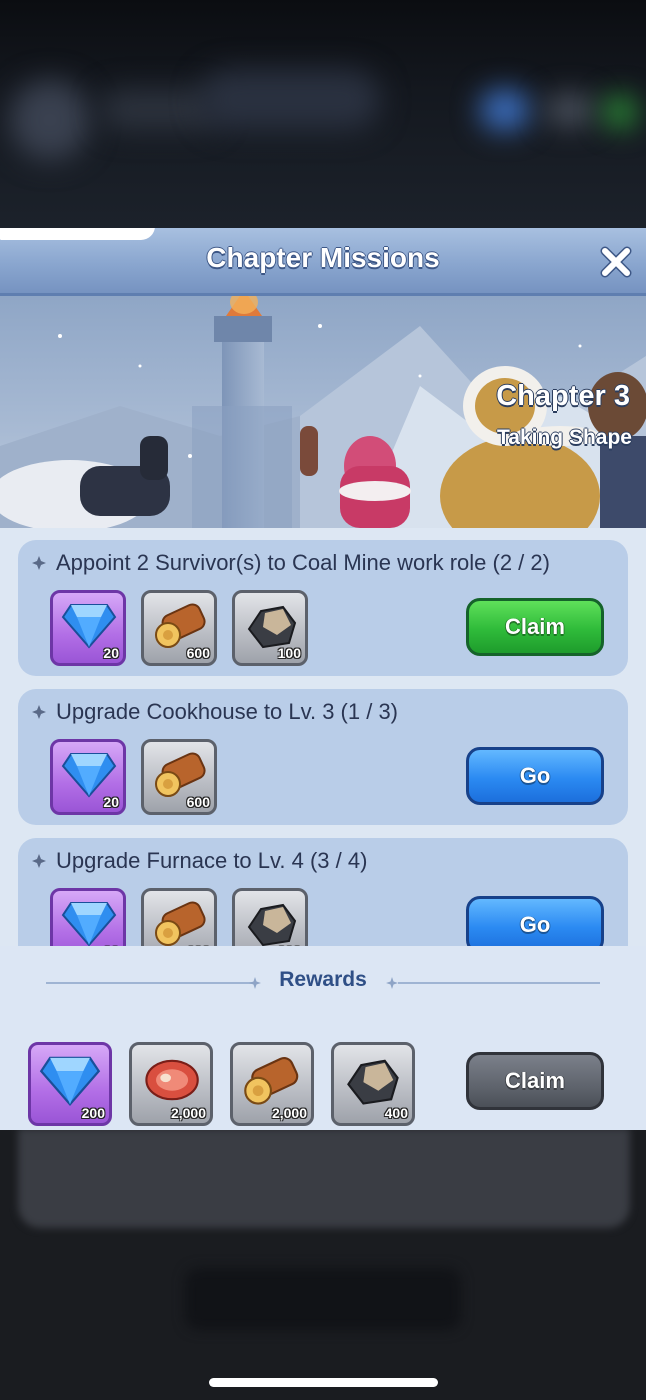 The width and height of the screenshot is (646, 1400). Describe the element at coordinates (323, 979) in the screenshot. I see `rewards-title: Rewards` at that location.